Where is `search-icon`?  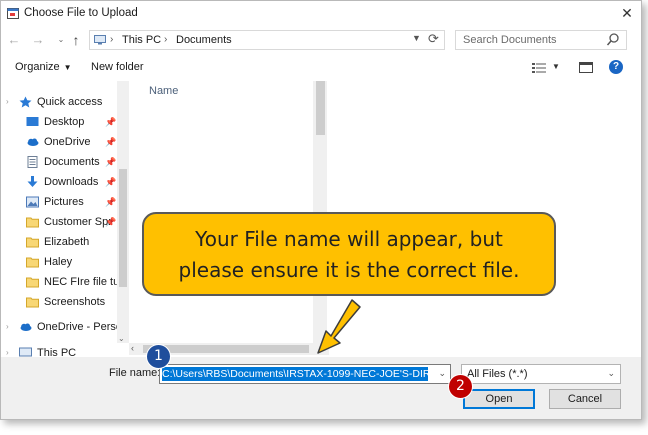 search-icon is located at coordinates (612, 39).